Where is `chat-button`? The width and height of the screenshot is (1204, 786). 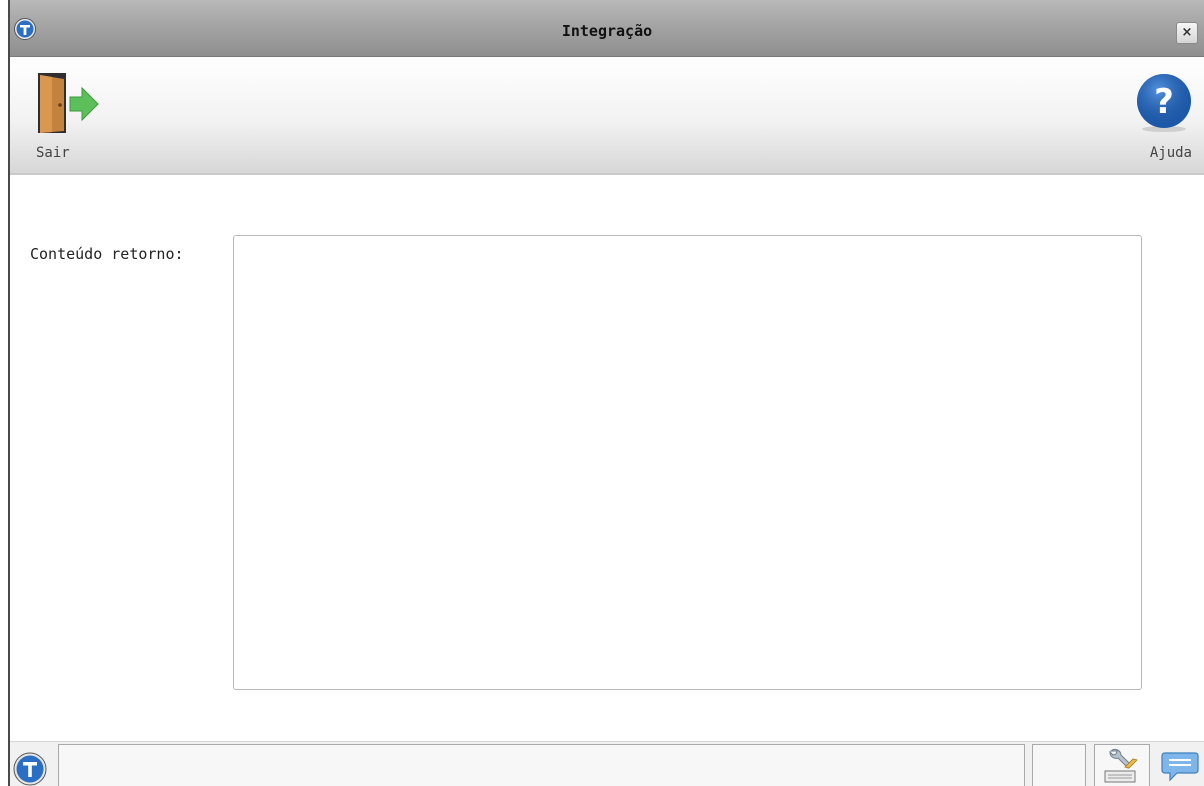
chat-button is located at coordinates (1180, 767).